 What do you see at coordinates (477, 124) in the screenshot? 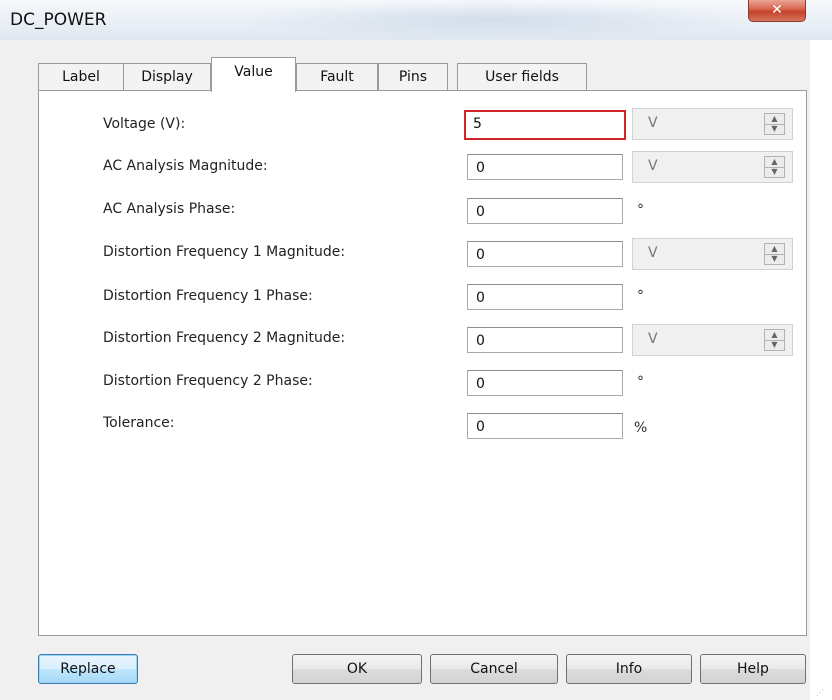
I see `voltage-value: 5` at bounding box center [477, 124].